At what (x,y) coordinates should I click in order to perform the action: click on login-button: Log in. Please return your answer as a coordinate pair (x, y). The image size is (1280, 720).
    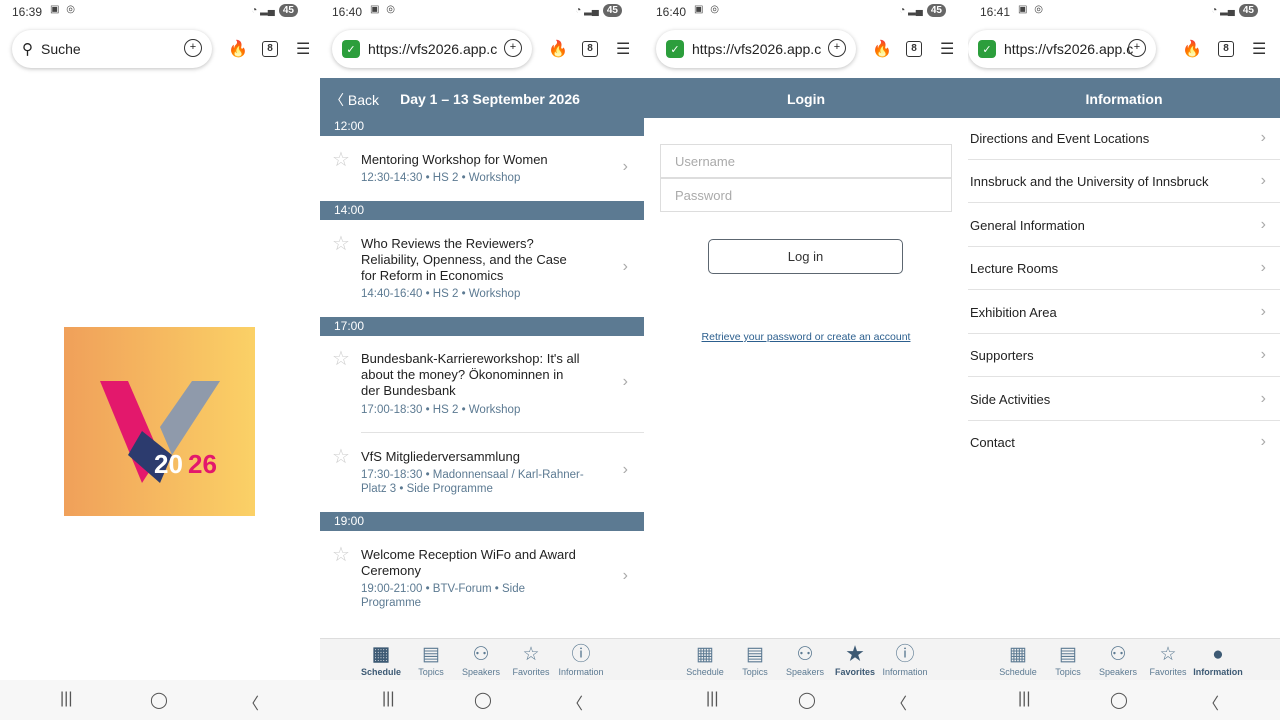
    Looking at the image, I should click on (805, 256).